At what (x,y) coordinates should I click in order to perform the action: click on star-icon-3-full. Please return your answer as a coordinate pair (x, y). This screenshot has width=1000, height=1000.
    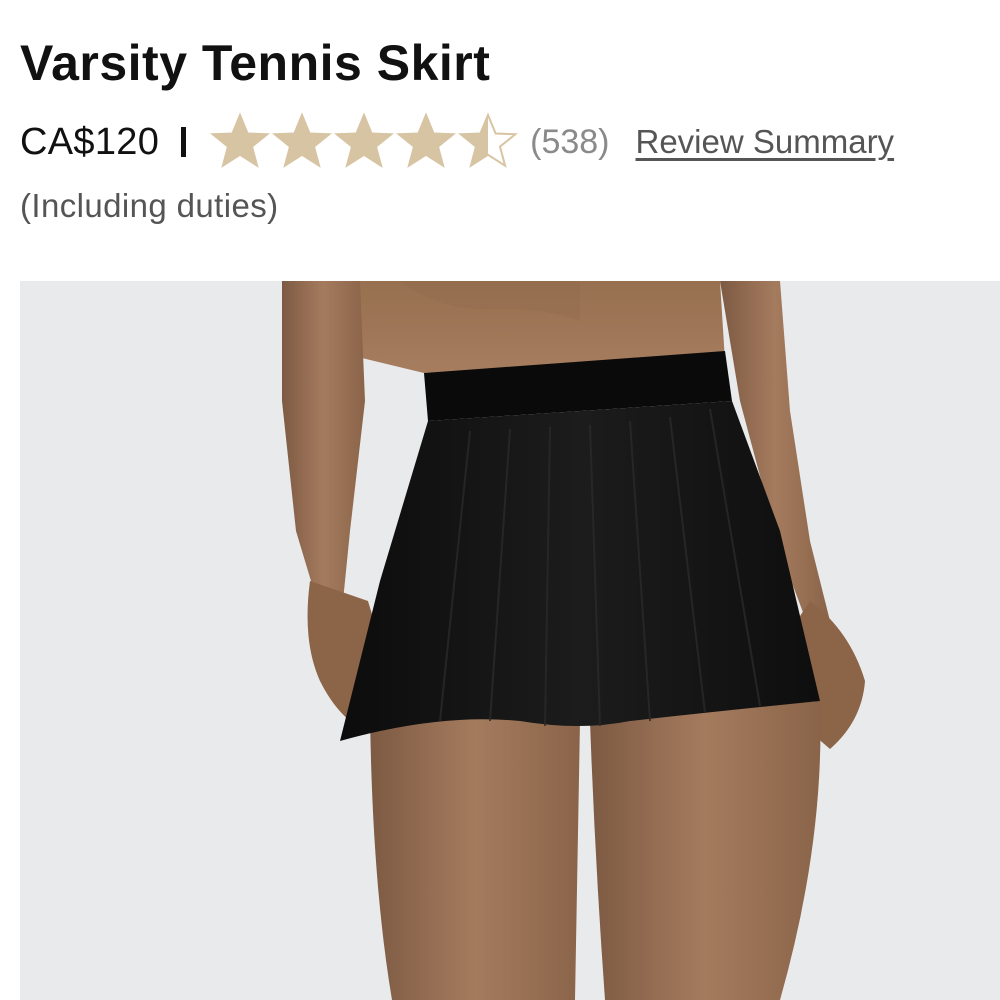
    Looking at the image, I should click on (364, 140).